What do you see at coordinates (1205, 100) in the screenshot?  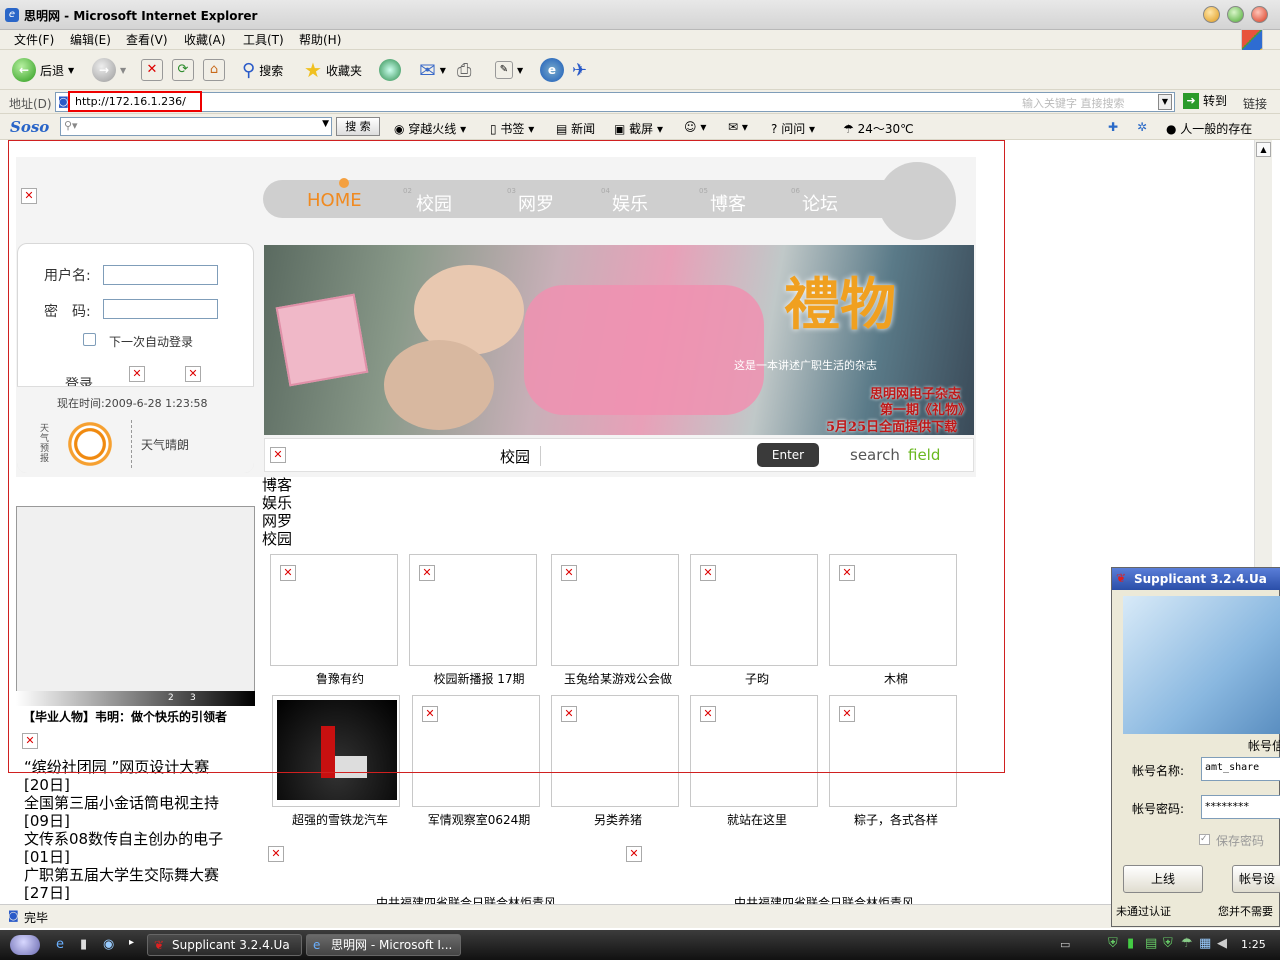 I see `go-button: ➜ 转到` at bounding box center [1205, 100].